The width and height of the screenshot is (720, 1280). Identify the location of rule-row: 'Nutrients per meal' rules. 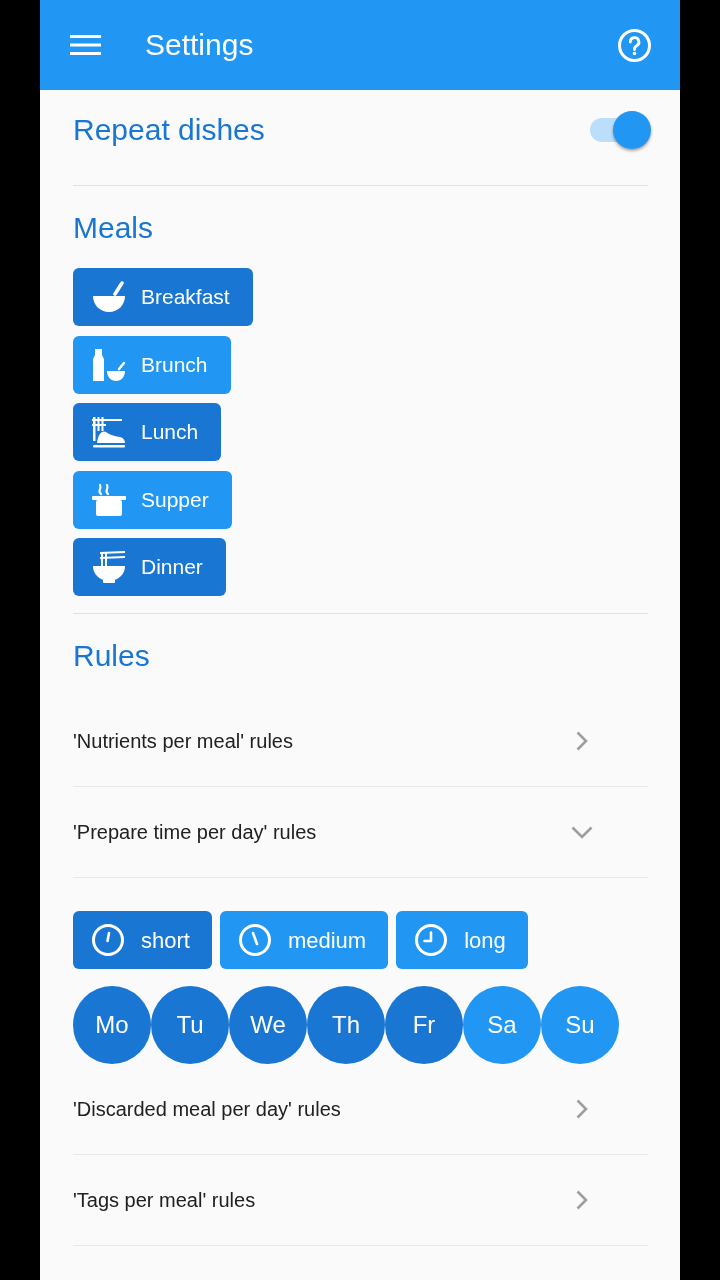
(360, 741).